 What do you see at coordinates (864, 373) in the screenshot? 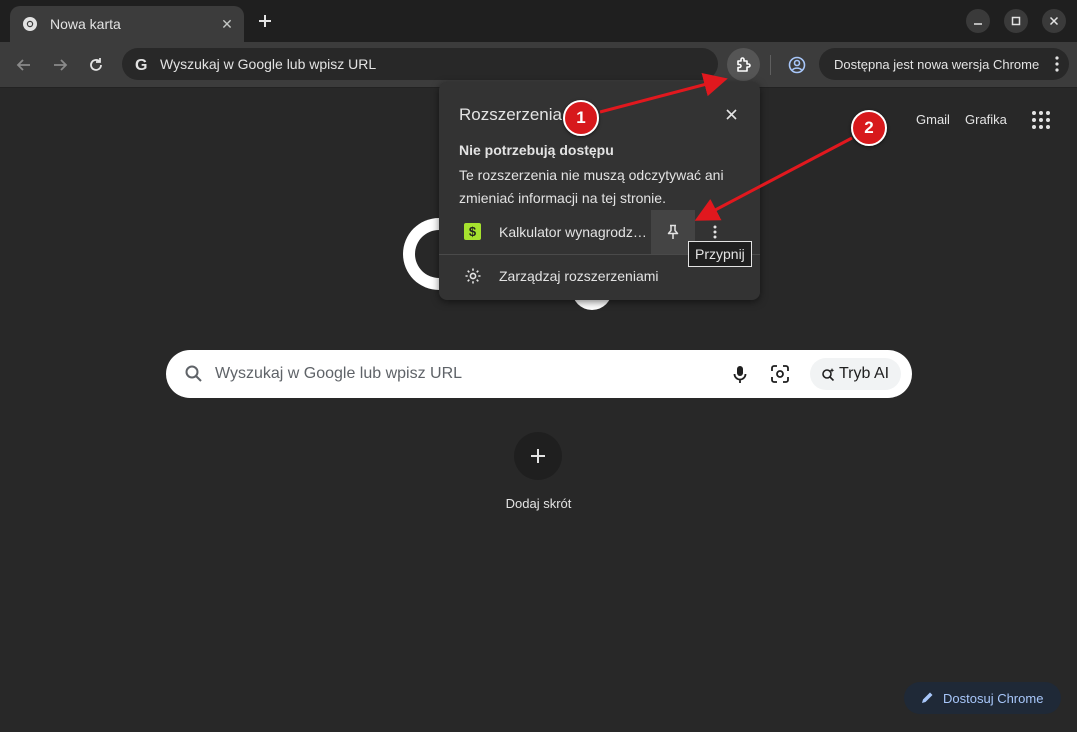
I see `ai-mode-label: Tryb AI` at bounding box center [864, 373].